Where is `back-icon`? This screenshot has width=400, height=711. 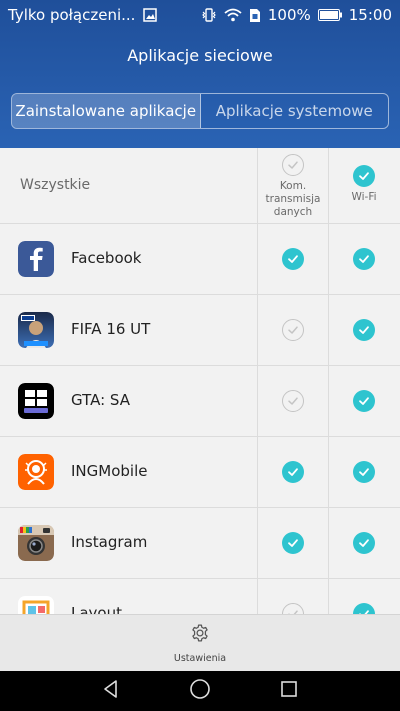
back-icon is located at coordinates (111, 691).